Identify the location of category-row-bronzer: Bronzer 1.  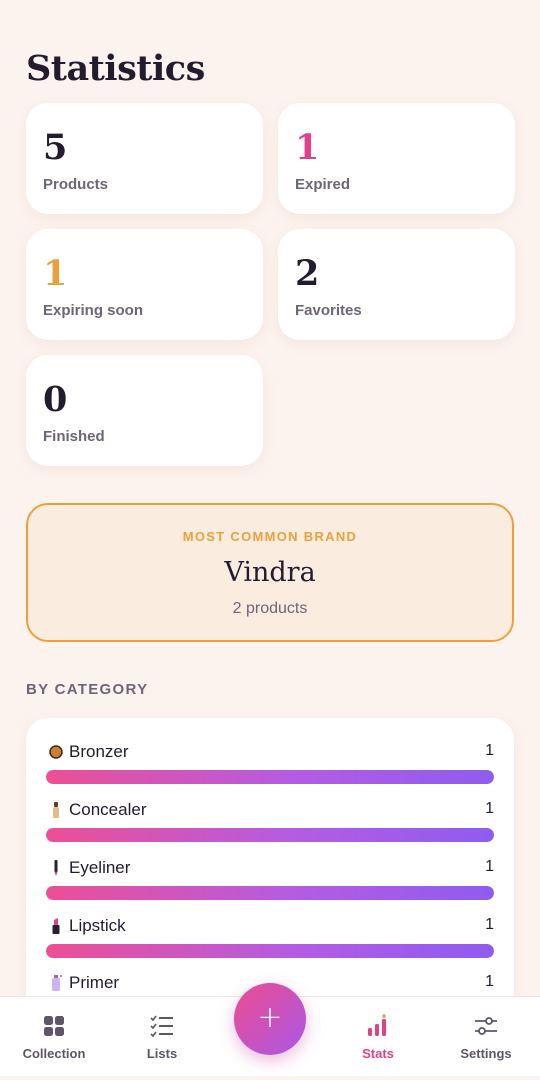
(270, 765).